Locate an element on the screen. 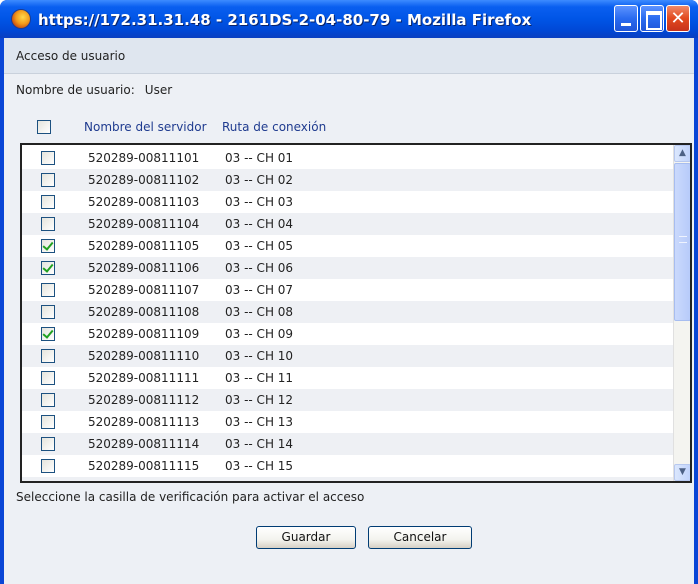 This screenshot has width=698, height=584. connection-path: 03 -- CH 14 is located at coordinates (259, 444).